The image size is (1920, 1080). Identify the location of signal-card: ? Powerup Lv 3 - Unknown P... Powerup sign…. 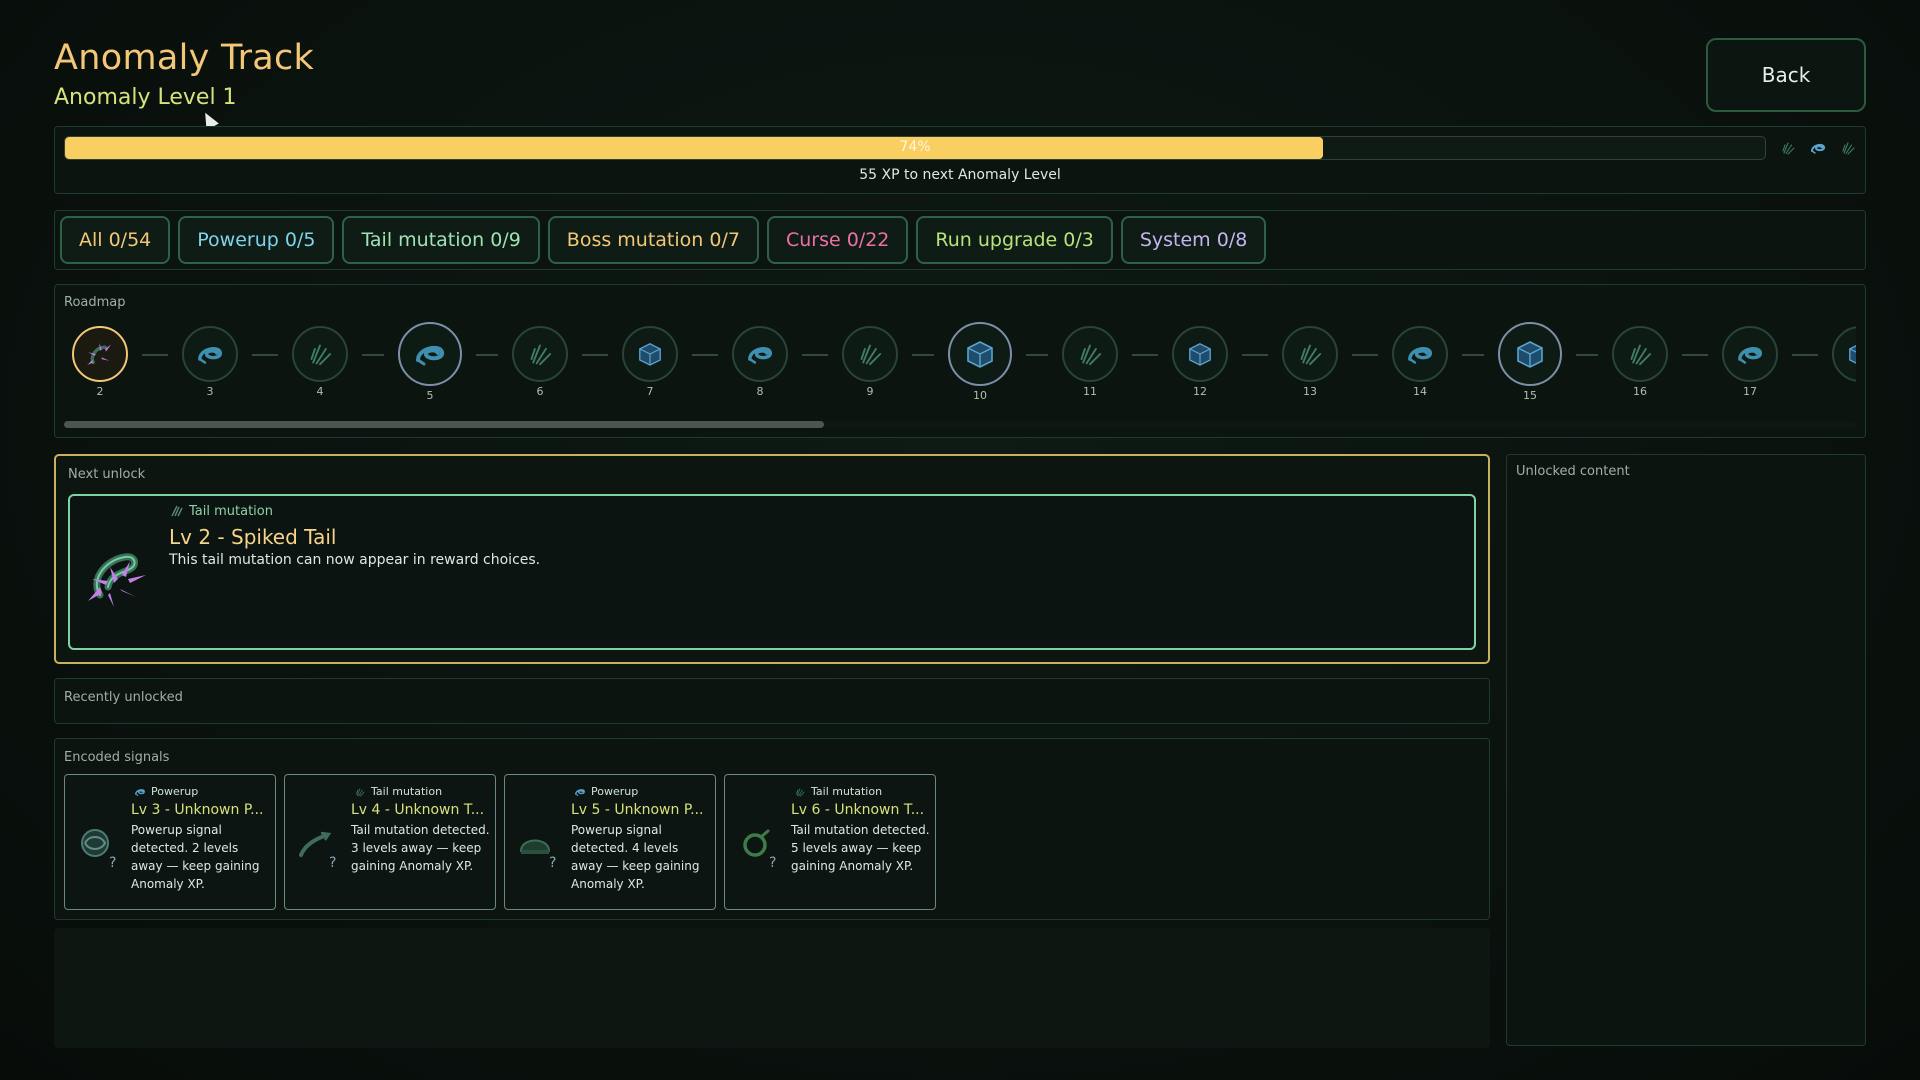
(170, 842).